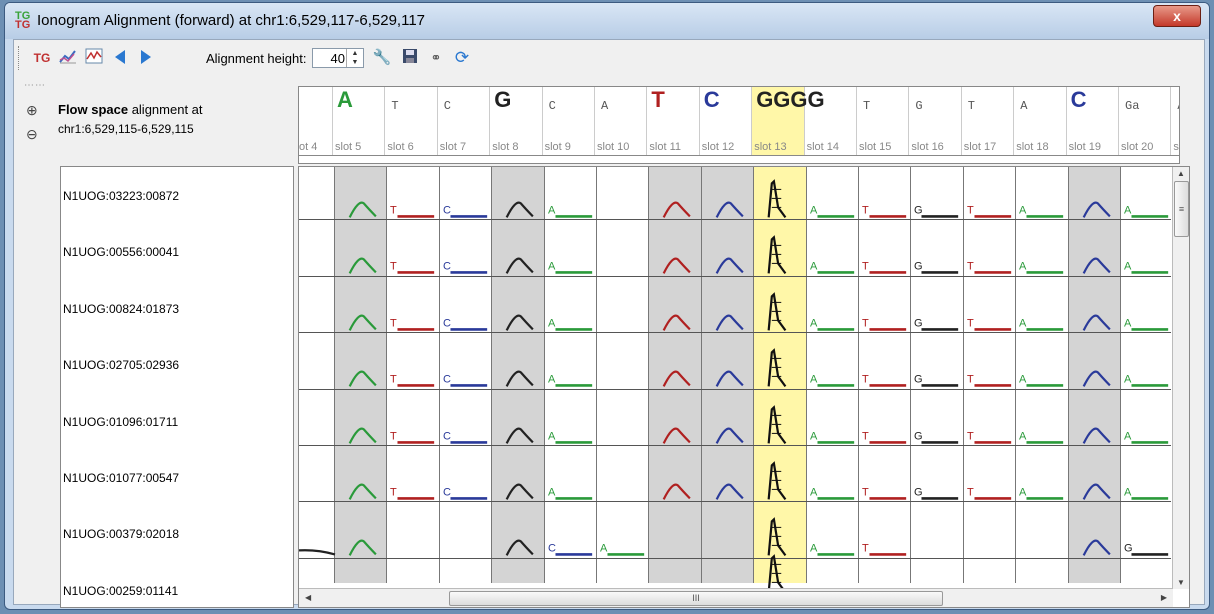 This screenshot has width=1214, height=614. Describe the element at coordinates (256, 58) in the screenshot. I see `alignment-height-label: Alignment height:` at that location.